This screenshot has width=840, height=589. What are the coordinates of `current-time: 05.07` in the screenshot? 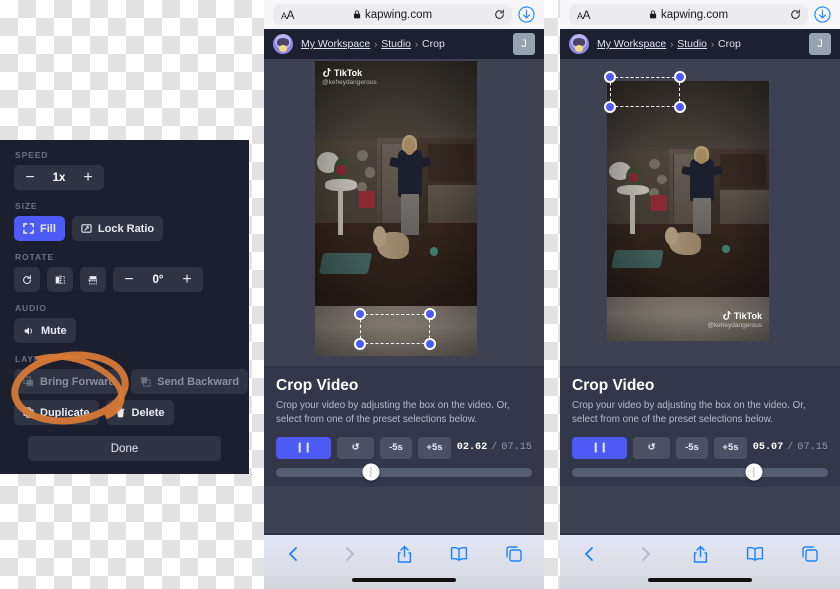 It's located at (768, 448).